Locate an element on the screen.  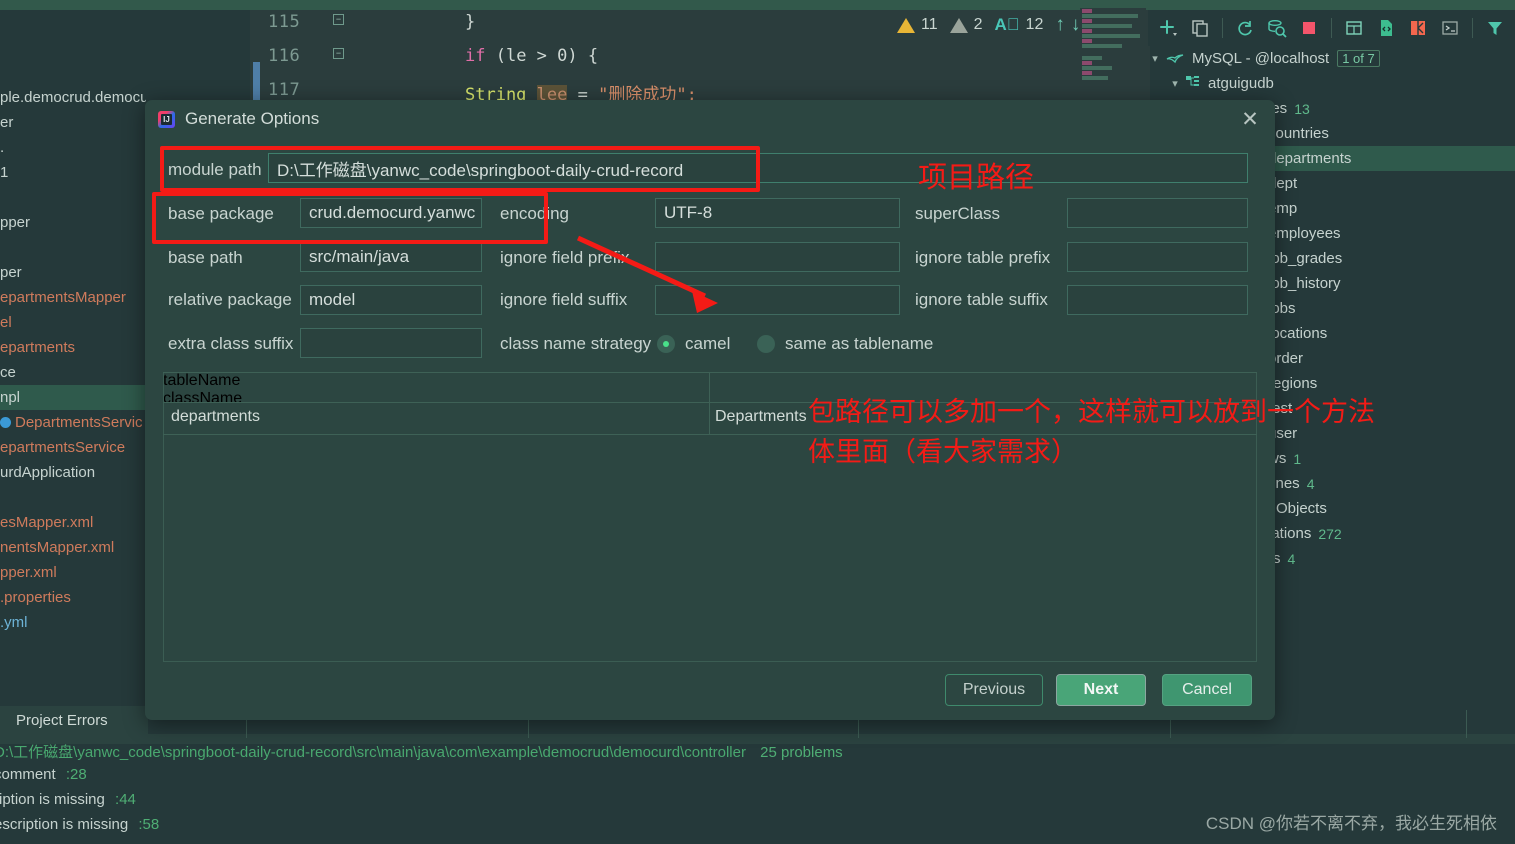
base-package-value: crud.democurd.yanwc is located at coordinates (392, 212).